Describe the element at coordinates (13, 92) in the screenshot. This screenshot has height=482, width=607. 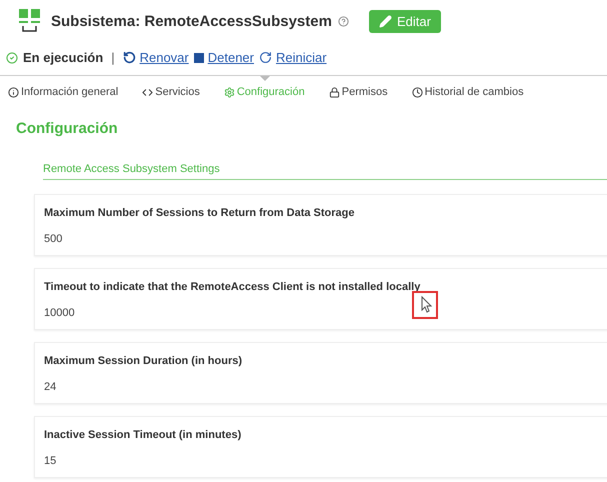
I see `info-icon` at that location.